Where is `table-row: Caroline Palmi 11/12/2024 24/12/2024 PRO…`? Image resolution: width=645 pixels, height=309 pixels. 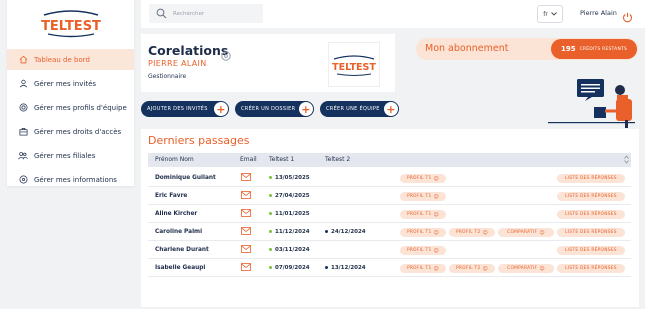 table-row: Caroline Palmi 11/12/2024 24/12/2024 PRO… is located at coordinates (389, 232).